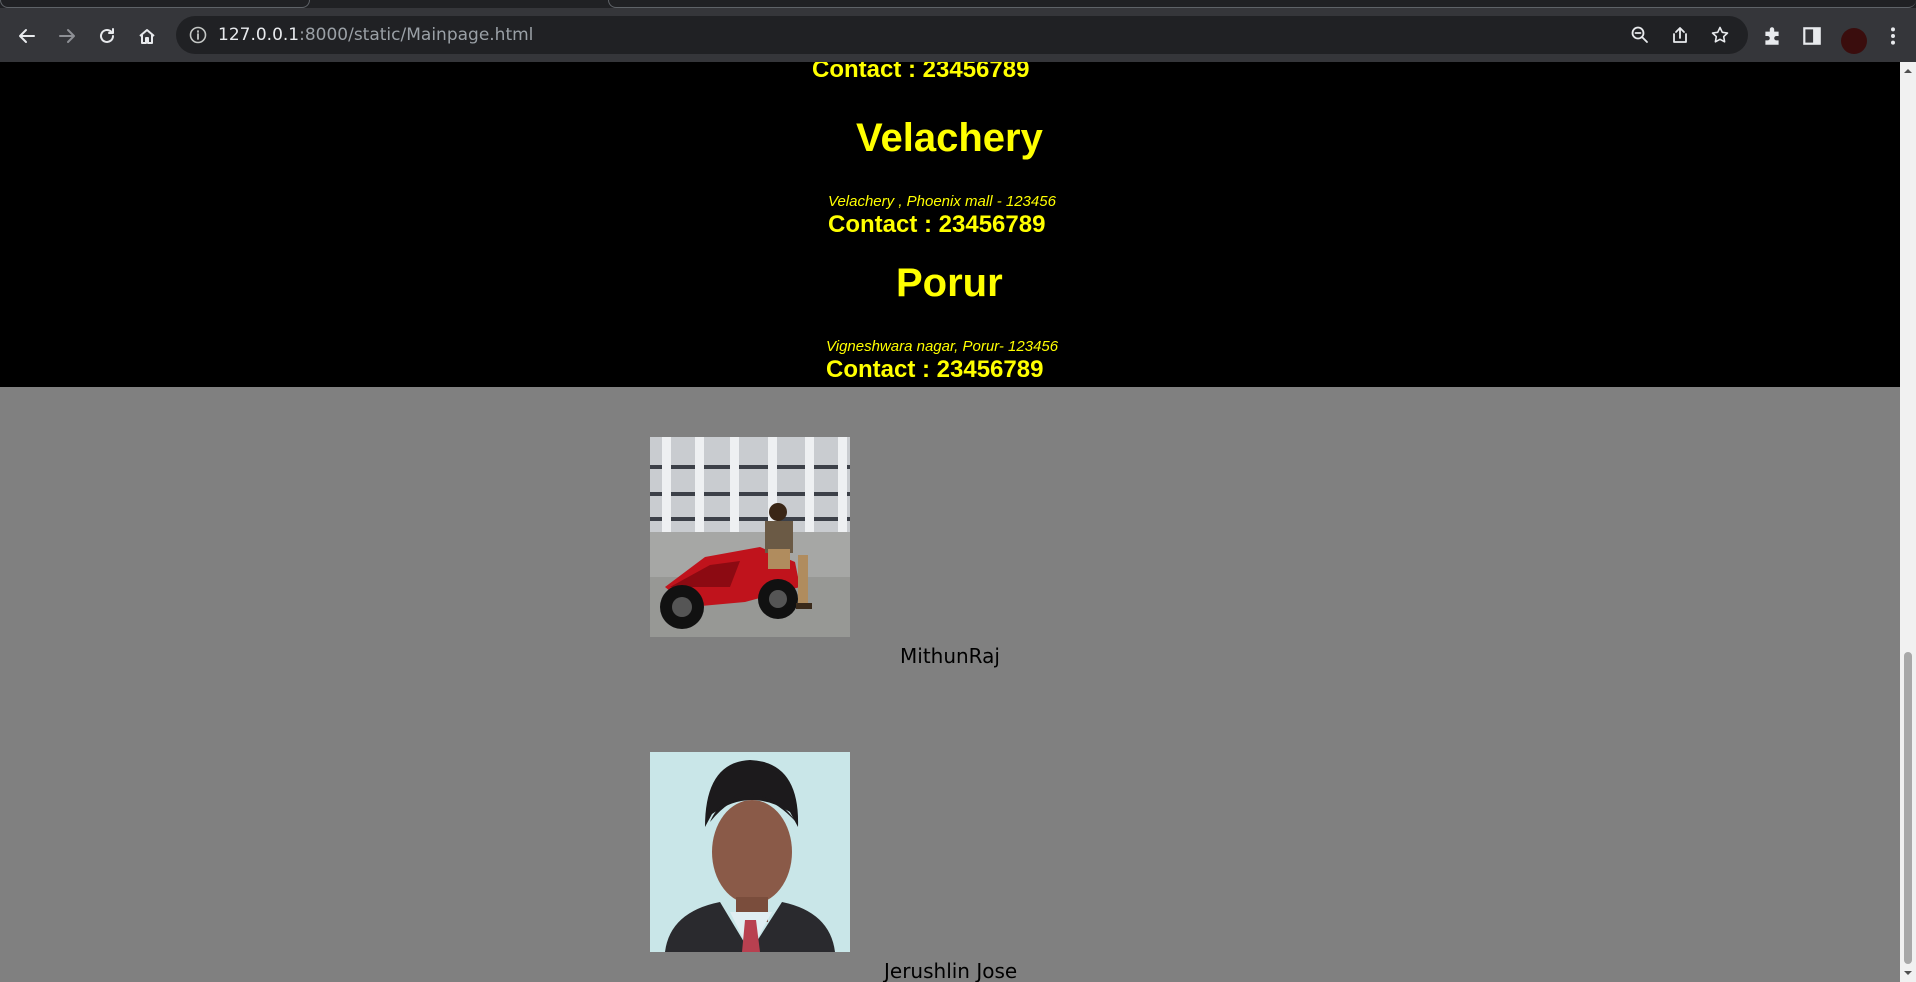 Image resolution: width=1916 pixels, height=982 pixels. I want to click on home-button, so click(147, 36).